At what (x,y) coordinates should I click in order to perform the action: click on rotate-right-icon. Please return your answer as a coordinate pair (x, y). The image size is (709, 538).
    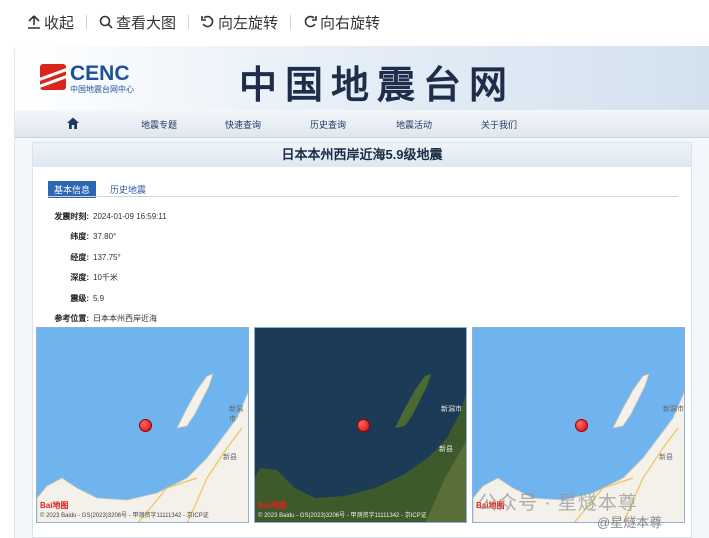
    Looking at the image, I should click on (310, 21).